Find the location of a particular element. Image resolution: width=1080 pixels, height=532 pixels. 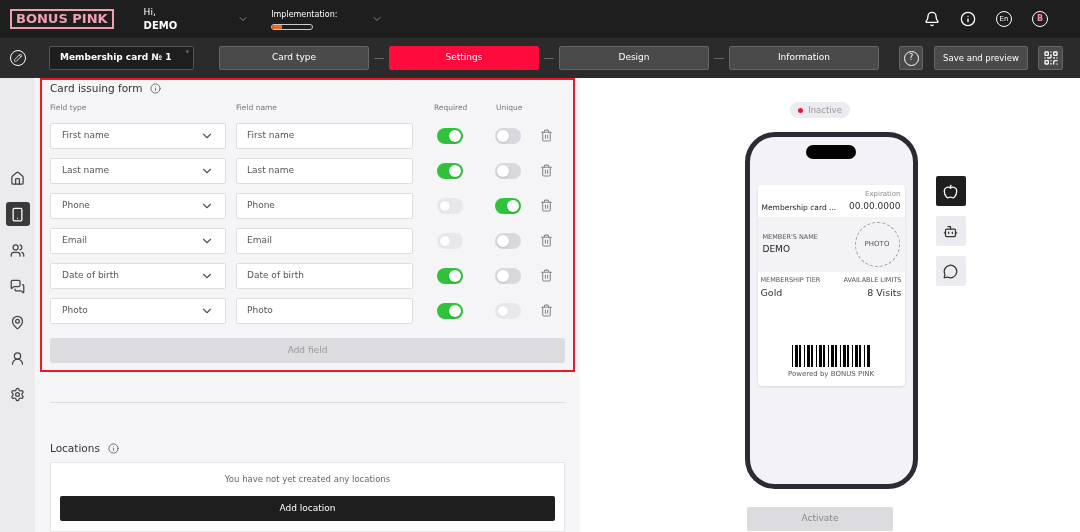

field-type-select: Phone is located at coordinates (138, 205).